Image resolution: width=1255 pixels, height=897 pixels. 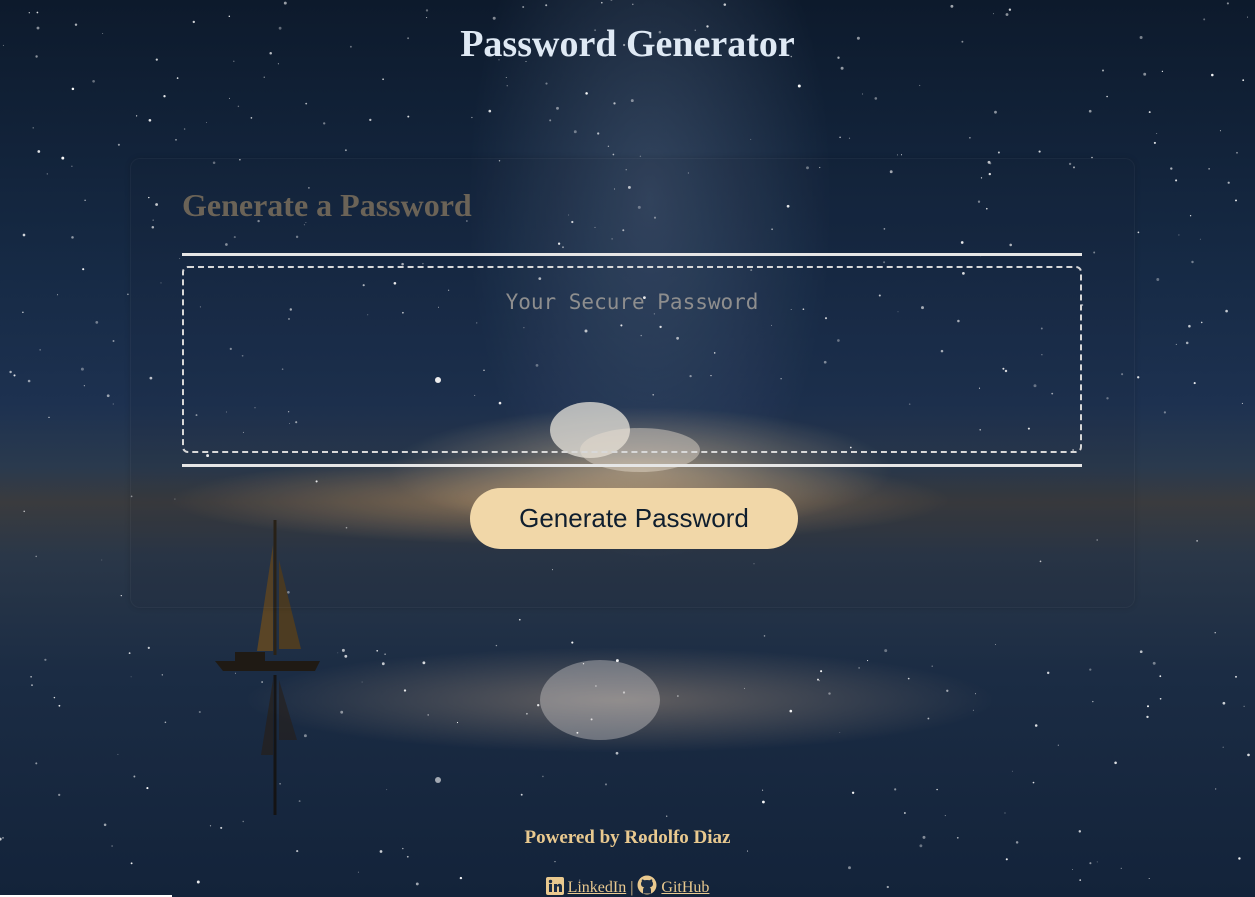 What do you see at coordinates (632, 465) in the screenshot?
I see `card-footer-divider` at bounding box center [632, 465].